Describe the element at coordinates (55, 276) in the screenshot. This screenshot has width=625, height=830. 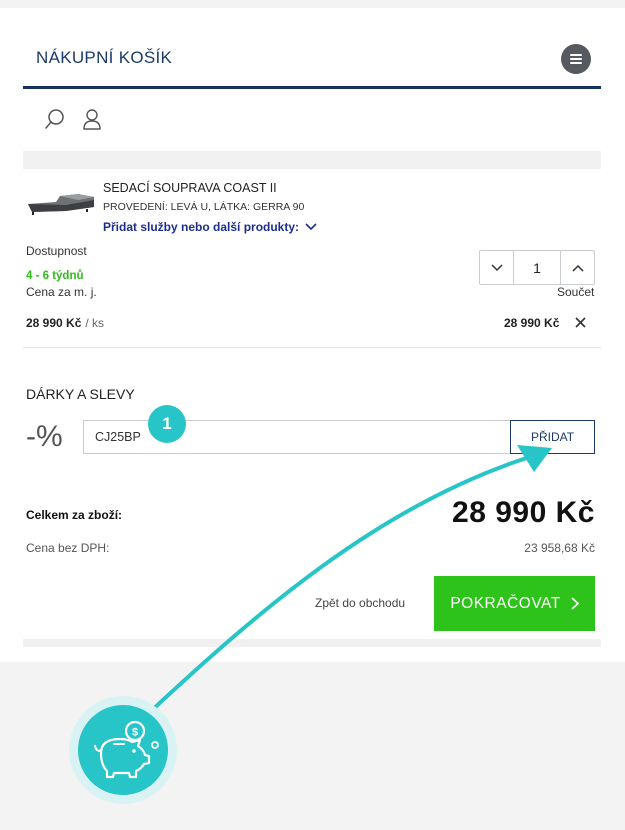
I see `availability-value: 4 - 6 týdnů` at that location.